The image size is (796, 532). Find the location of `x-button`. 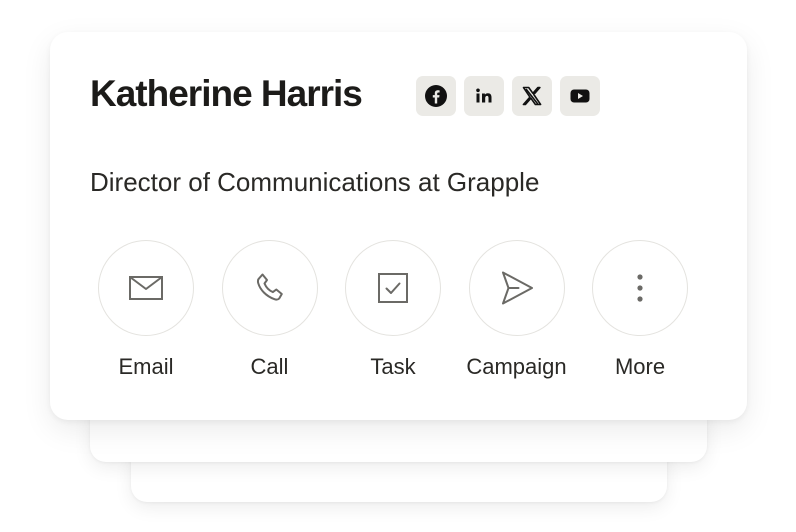

x-button is located at coordinates (532, 96).